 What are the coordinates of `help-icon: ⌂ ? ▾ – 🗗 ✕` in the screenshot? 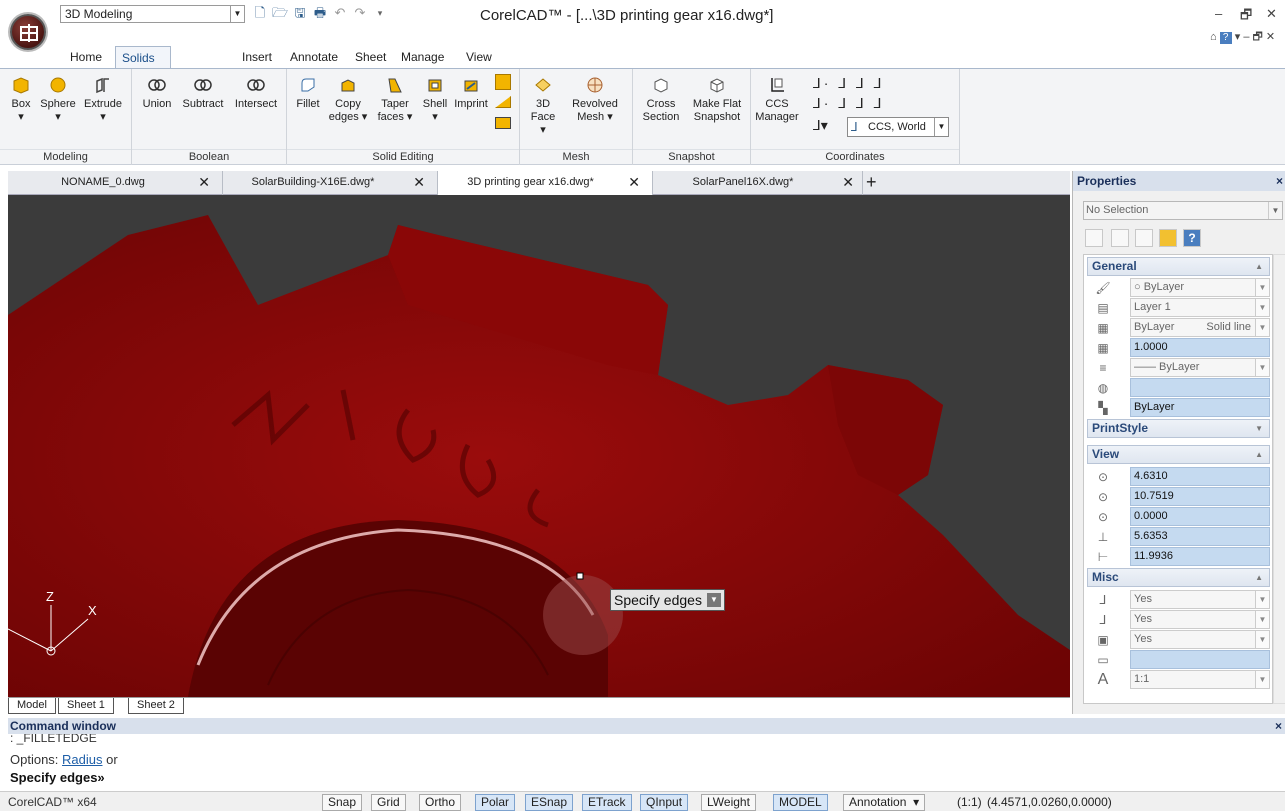 It's located at (1242, 37).